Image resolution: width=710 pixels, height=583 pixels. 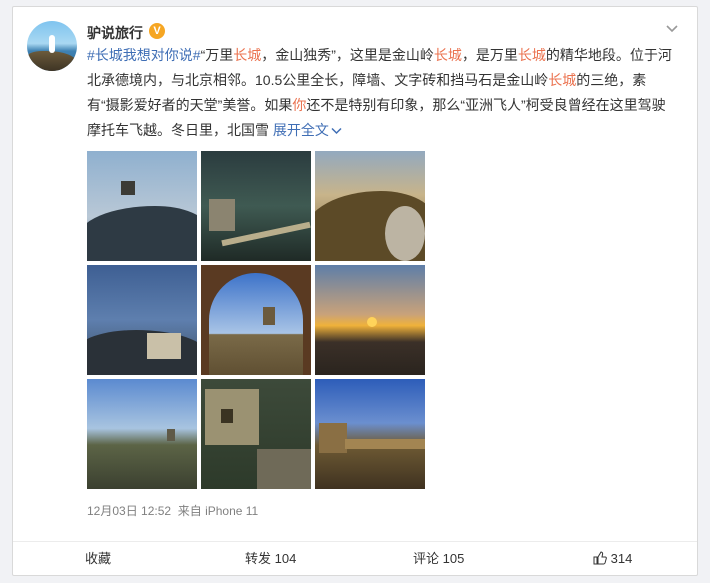 What do you see at coordinates (115, 33) in the screenshot?
I see `username: 驴说旅行` at bounding box center [115, 33].